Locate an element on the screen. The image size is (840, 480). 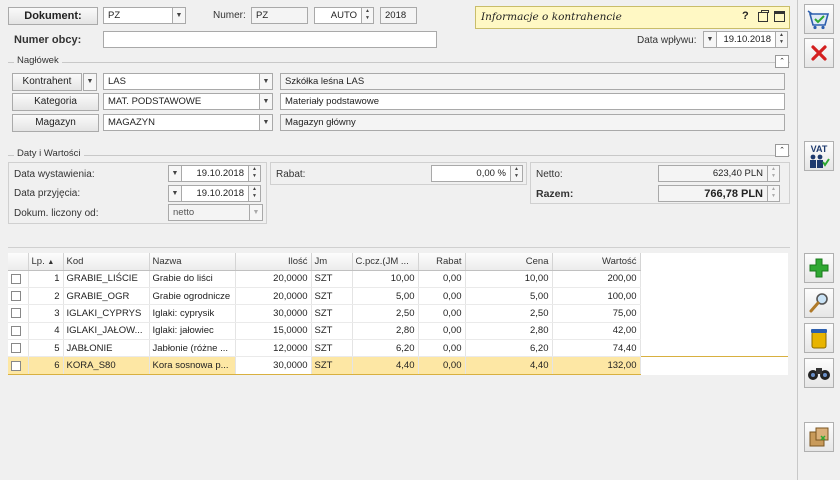
cell-lp: 2 is located at coordinates (46, 296).